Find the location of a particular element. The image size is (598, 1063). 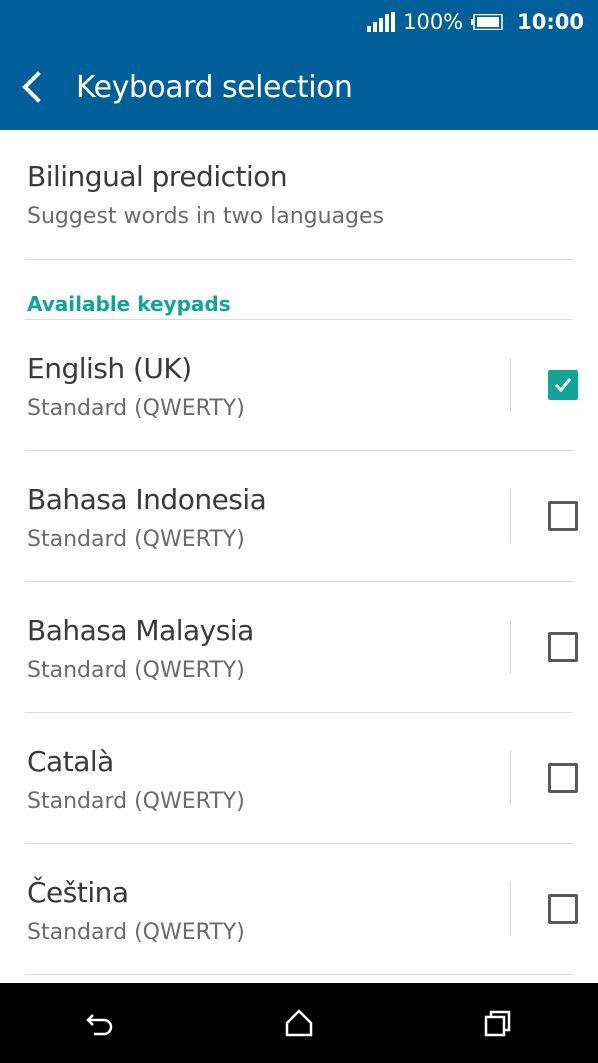

home-icon is located at coordinates (299, 1023).